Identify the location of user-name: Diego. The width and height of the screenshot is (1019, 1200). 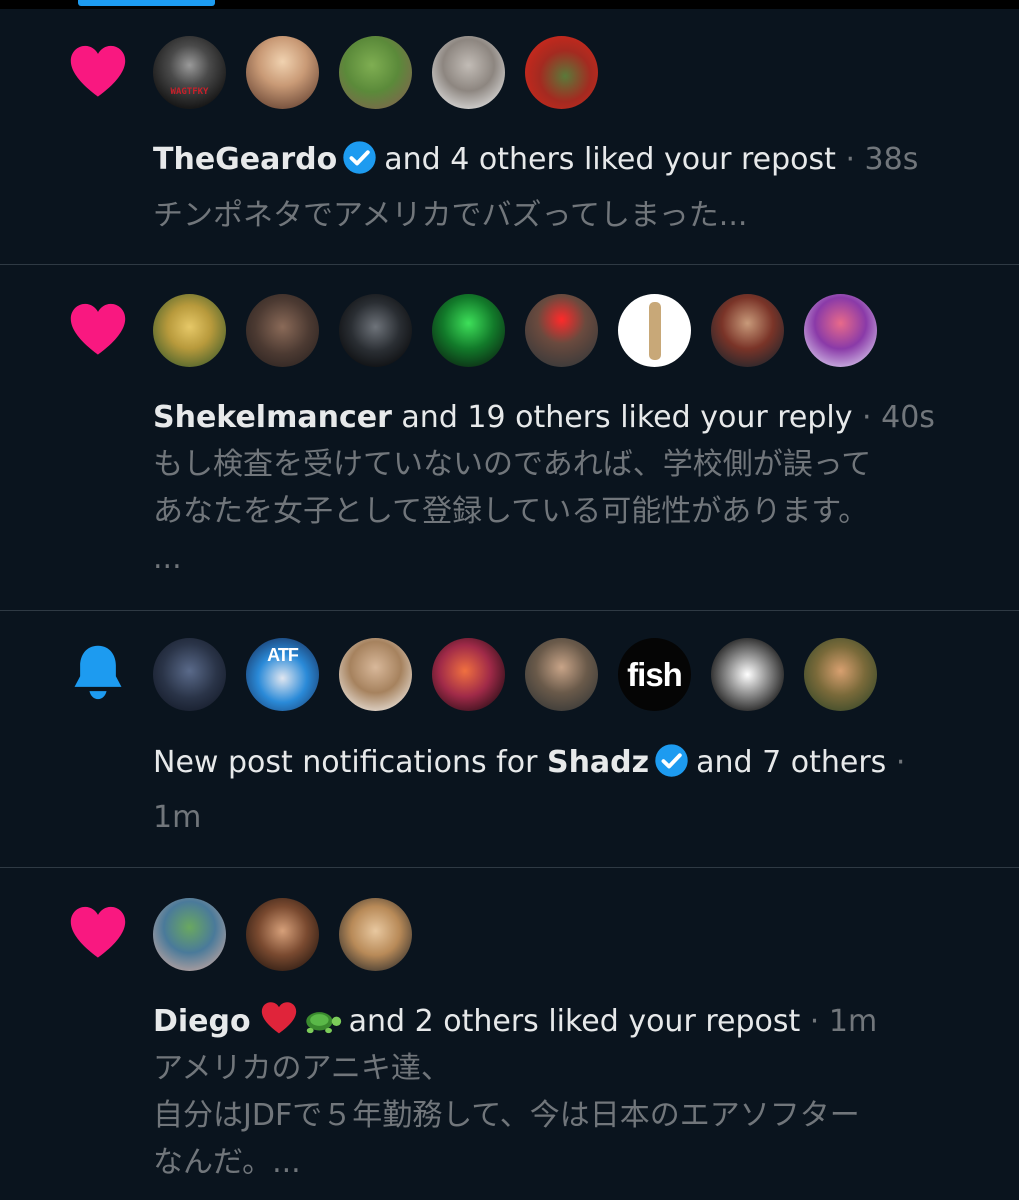
(202, 1021).